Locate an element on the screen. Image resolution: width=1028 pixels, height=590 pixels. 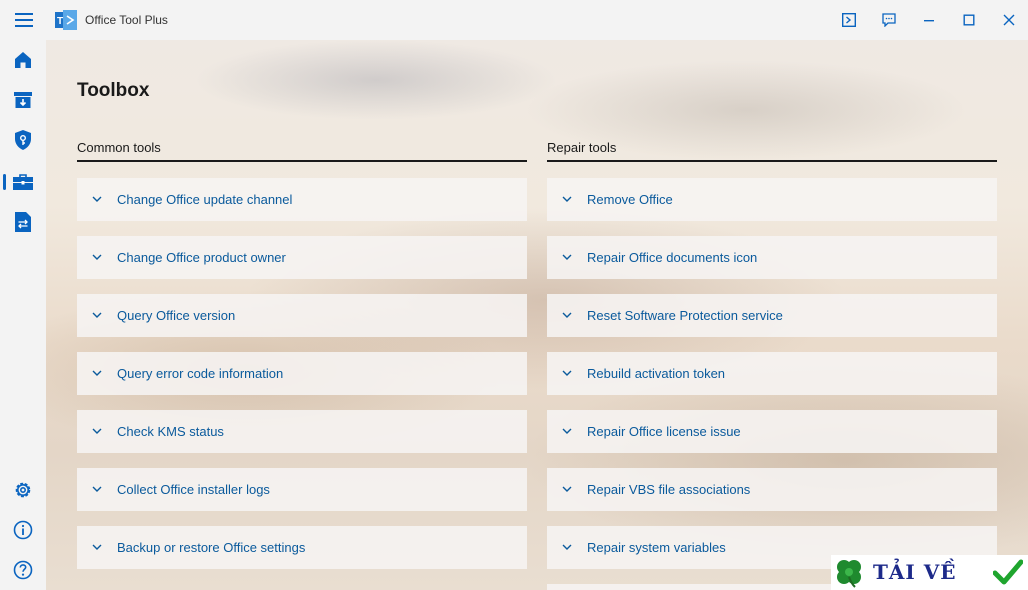
tool-change-product-owner: Change Office product owner is located at coordinates (302, 257).